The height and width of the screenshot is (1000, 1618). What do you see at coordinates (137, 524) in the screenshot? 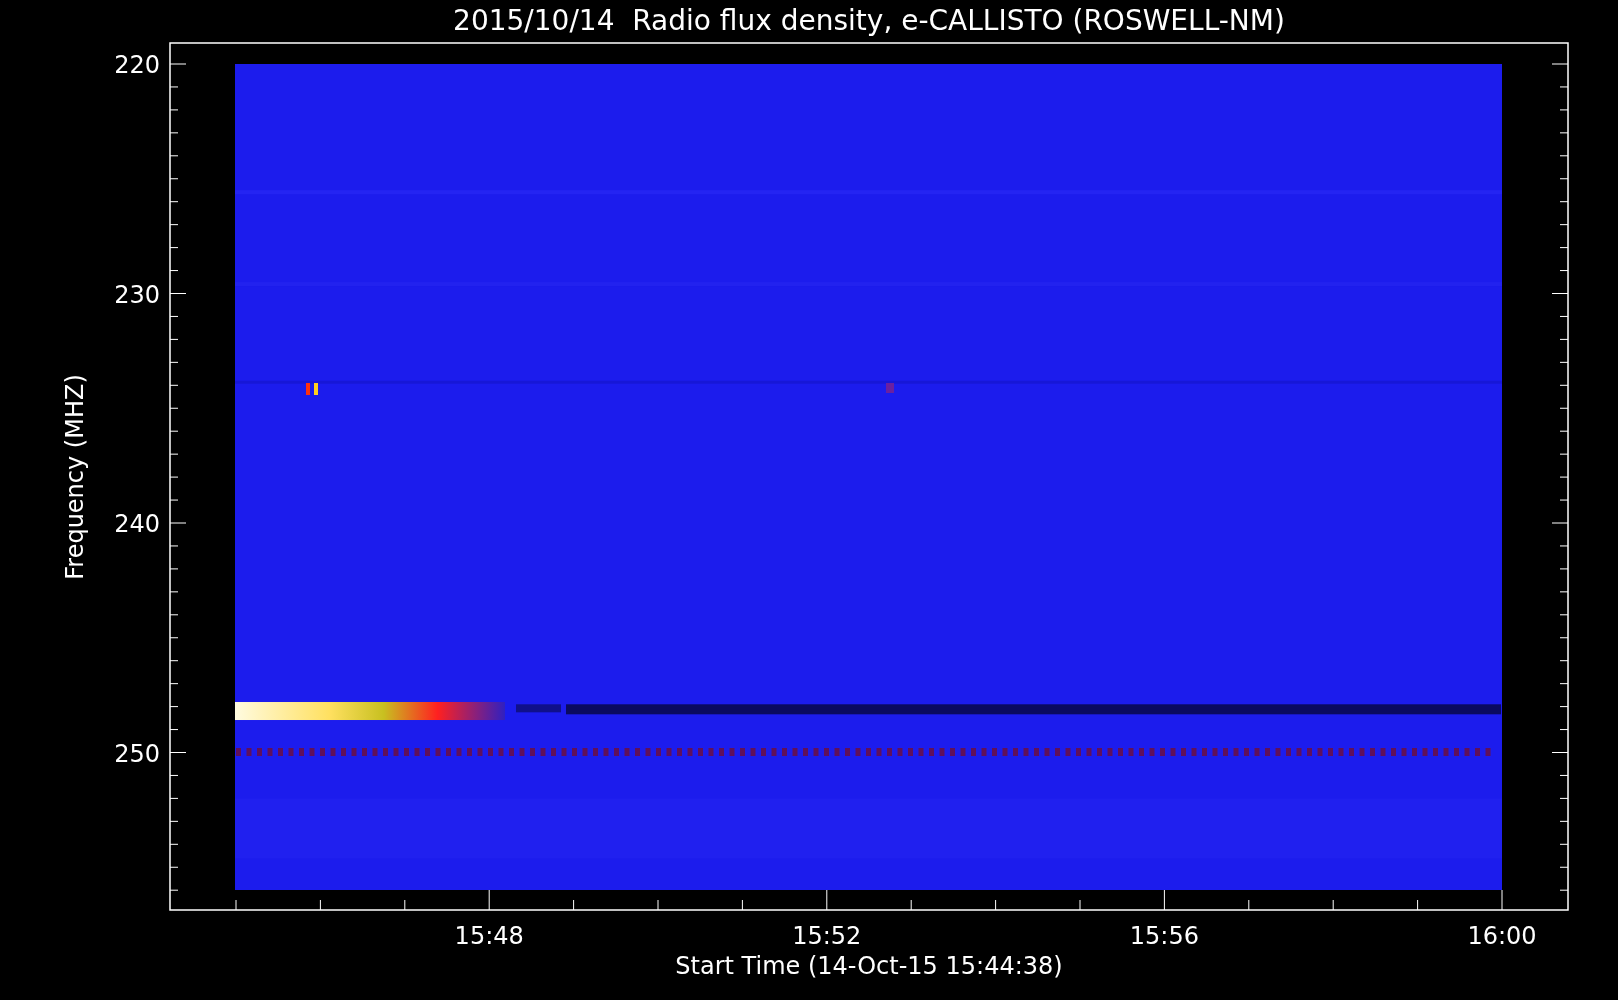
I see `y-tick-label: 240` at bounding box center [137, 524].